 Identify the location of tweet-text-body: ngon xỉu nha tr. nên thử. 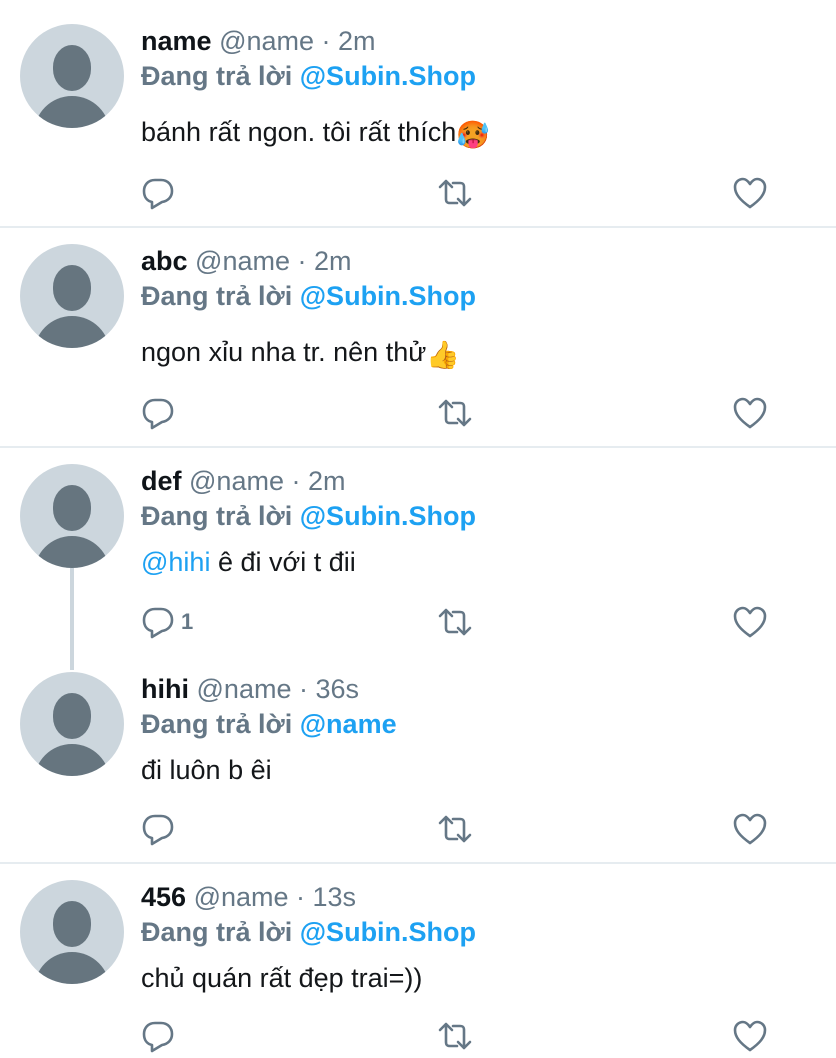
(284, 352).